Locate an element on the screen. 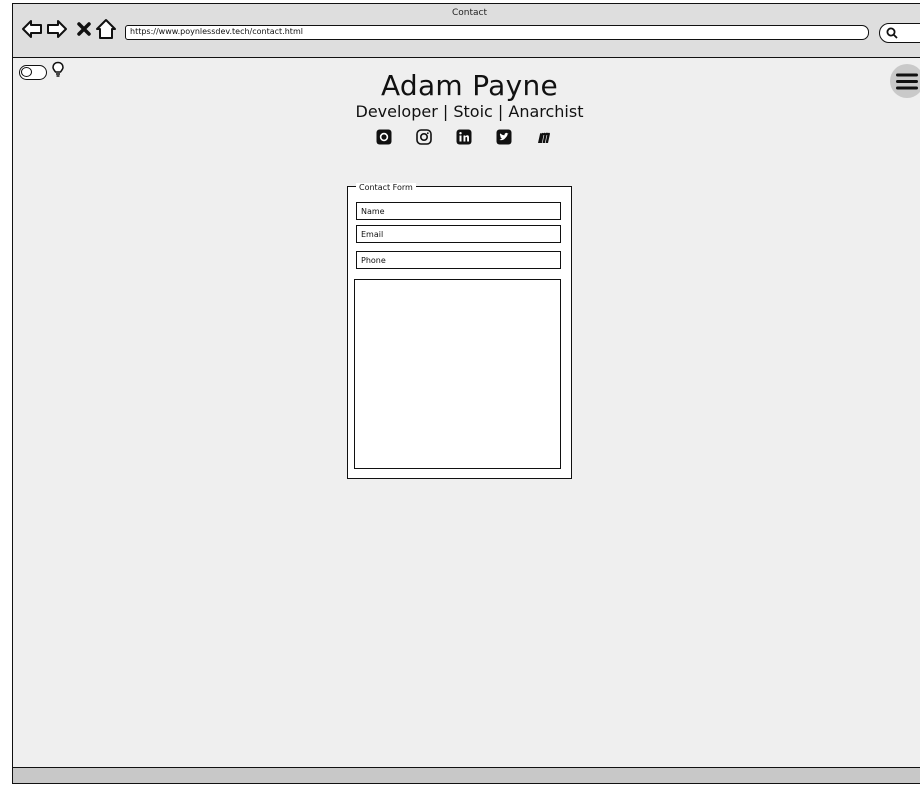 This screenshot has height=786, width=920. twitter-link is located at coordinates (505, 138).